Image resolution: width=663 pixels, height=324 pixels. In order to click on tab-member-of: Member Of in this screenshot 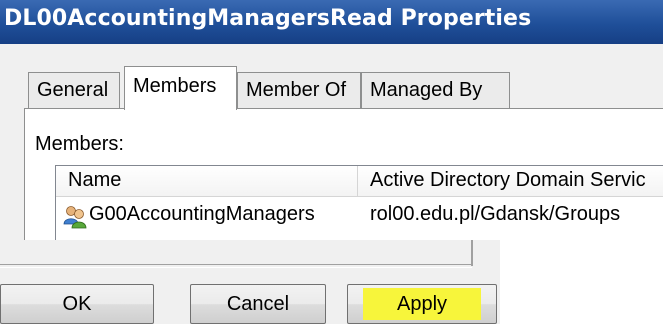, I will do `click(299, 90)`.